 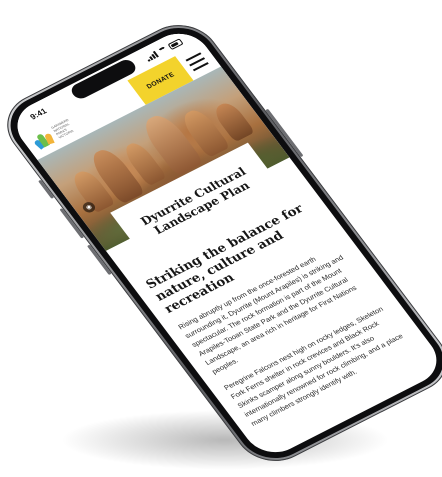 I want to click on wifi-icon, so click(x=163, y=50).